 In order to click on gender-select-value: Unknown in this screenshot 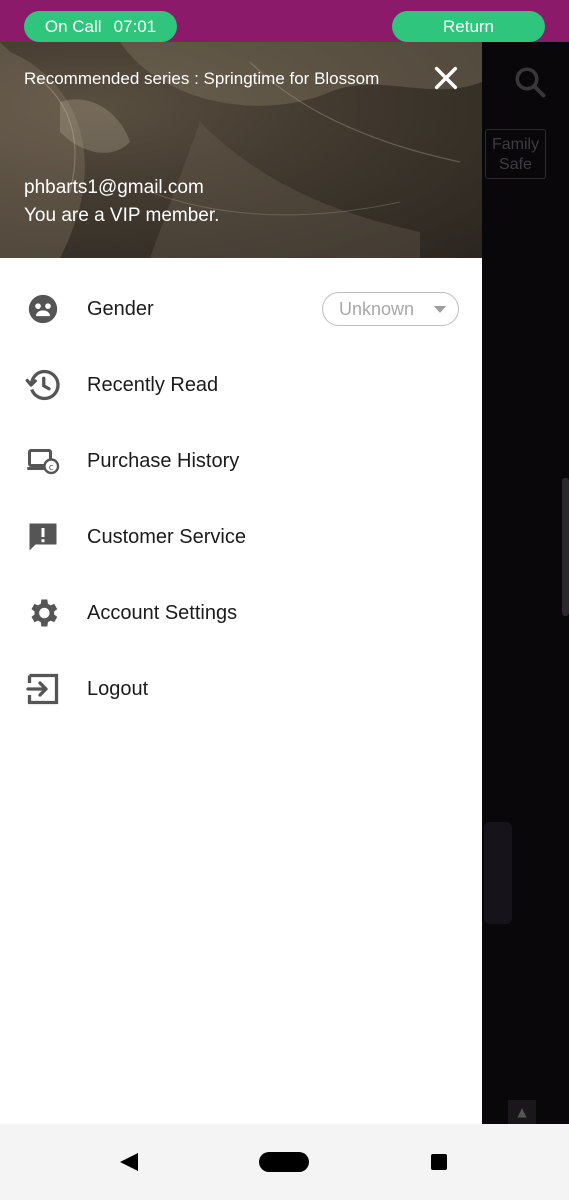, I will do `click(377, 308)`.